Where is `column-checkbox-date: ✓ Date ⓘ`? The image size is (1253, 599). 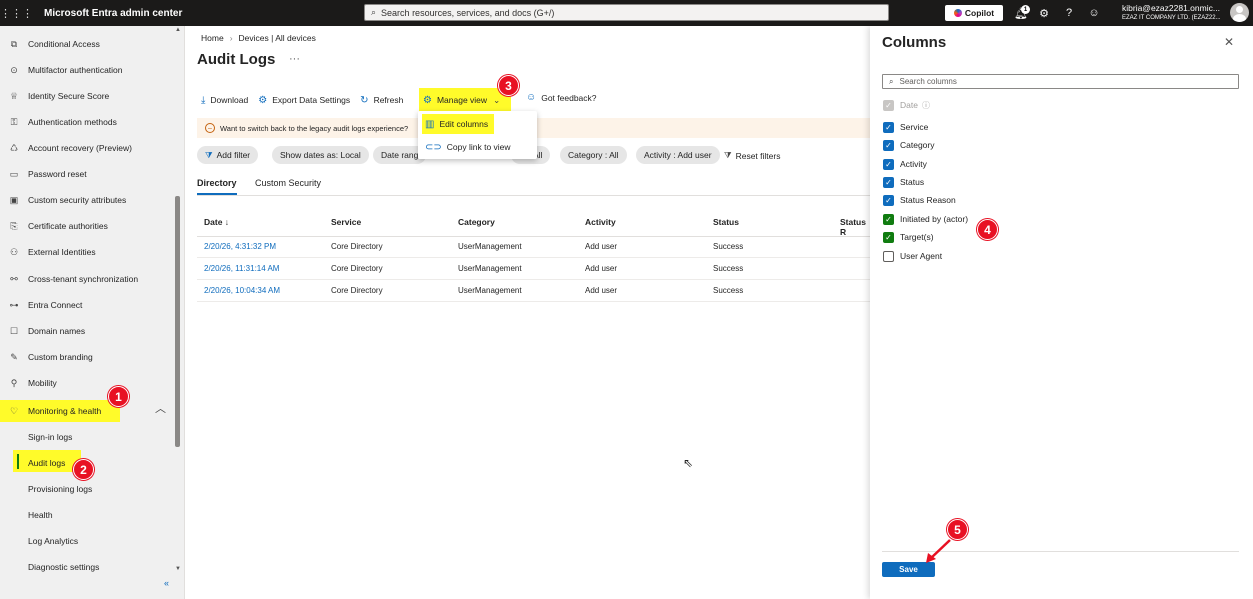 column-checkbox-date: ✓ Date ⓘ is located at coordinates (906, 105).